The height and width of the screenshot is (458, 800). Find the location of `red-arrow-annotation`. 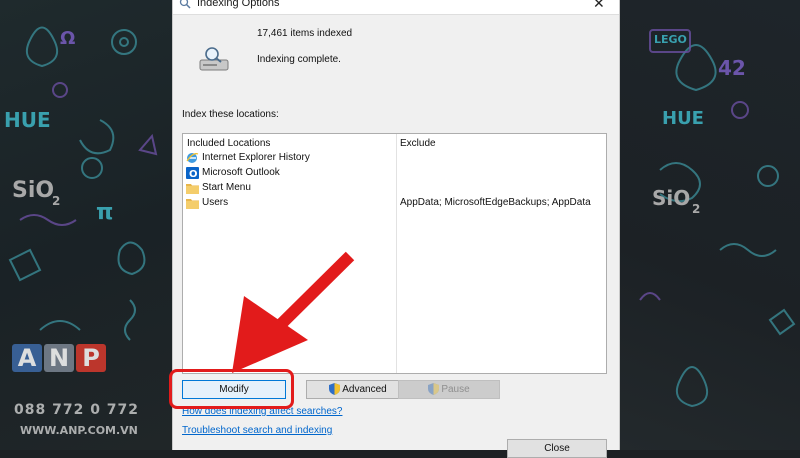

red-arrow-annotation is located at coordinates (293, 312).